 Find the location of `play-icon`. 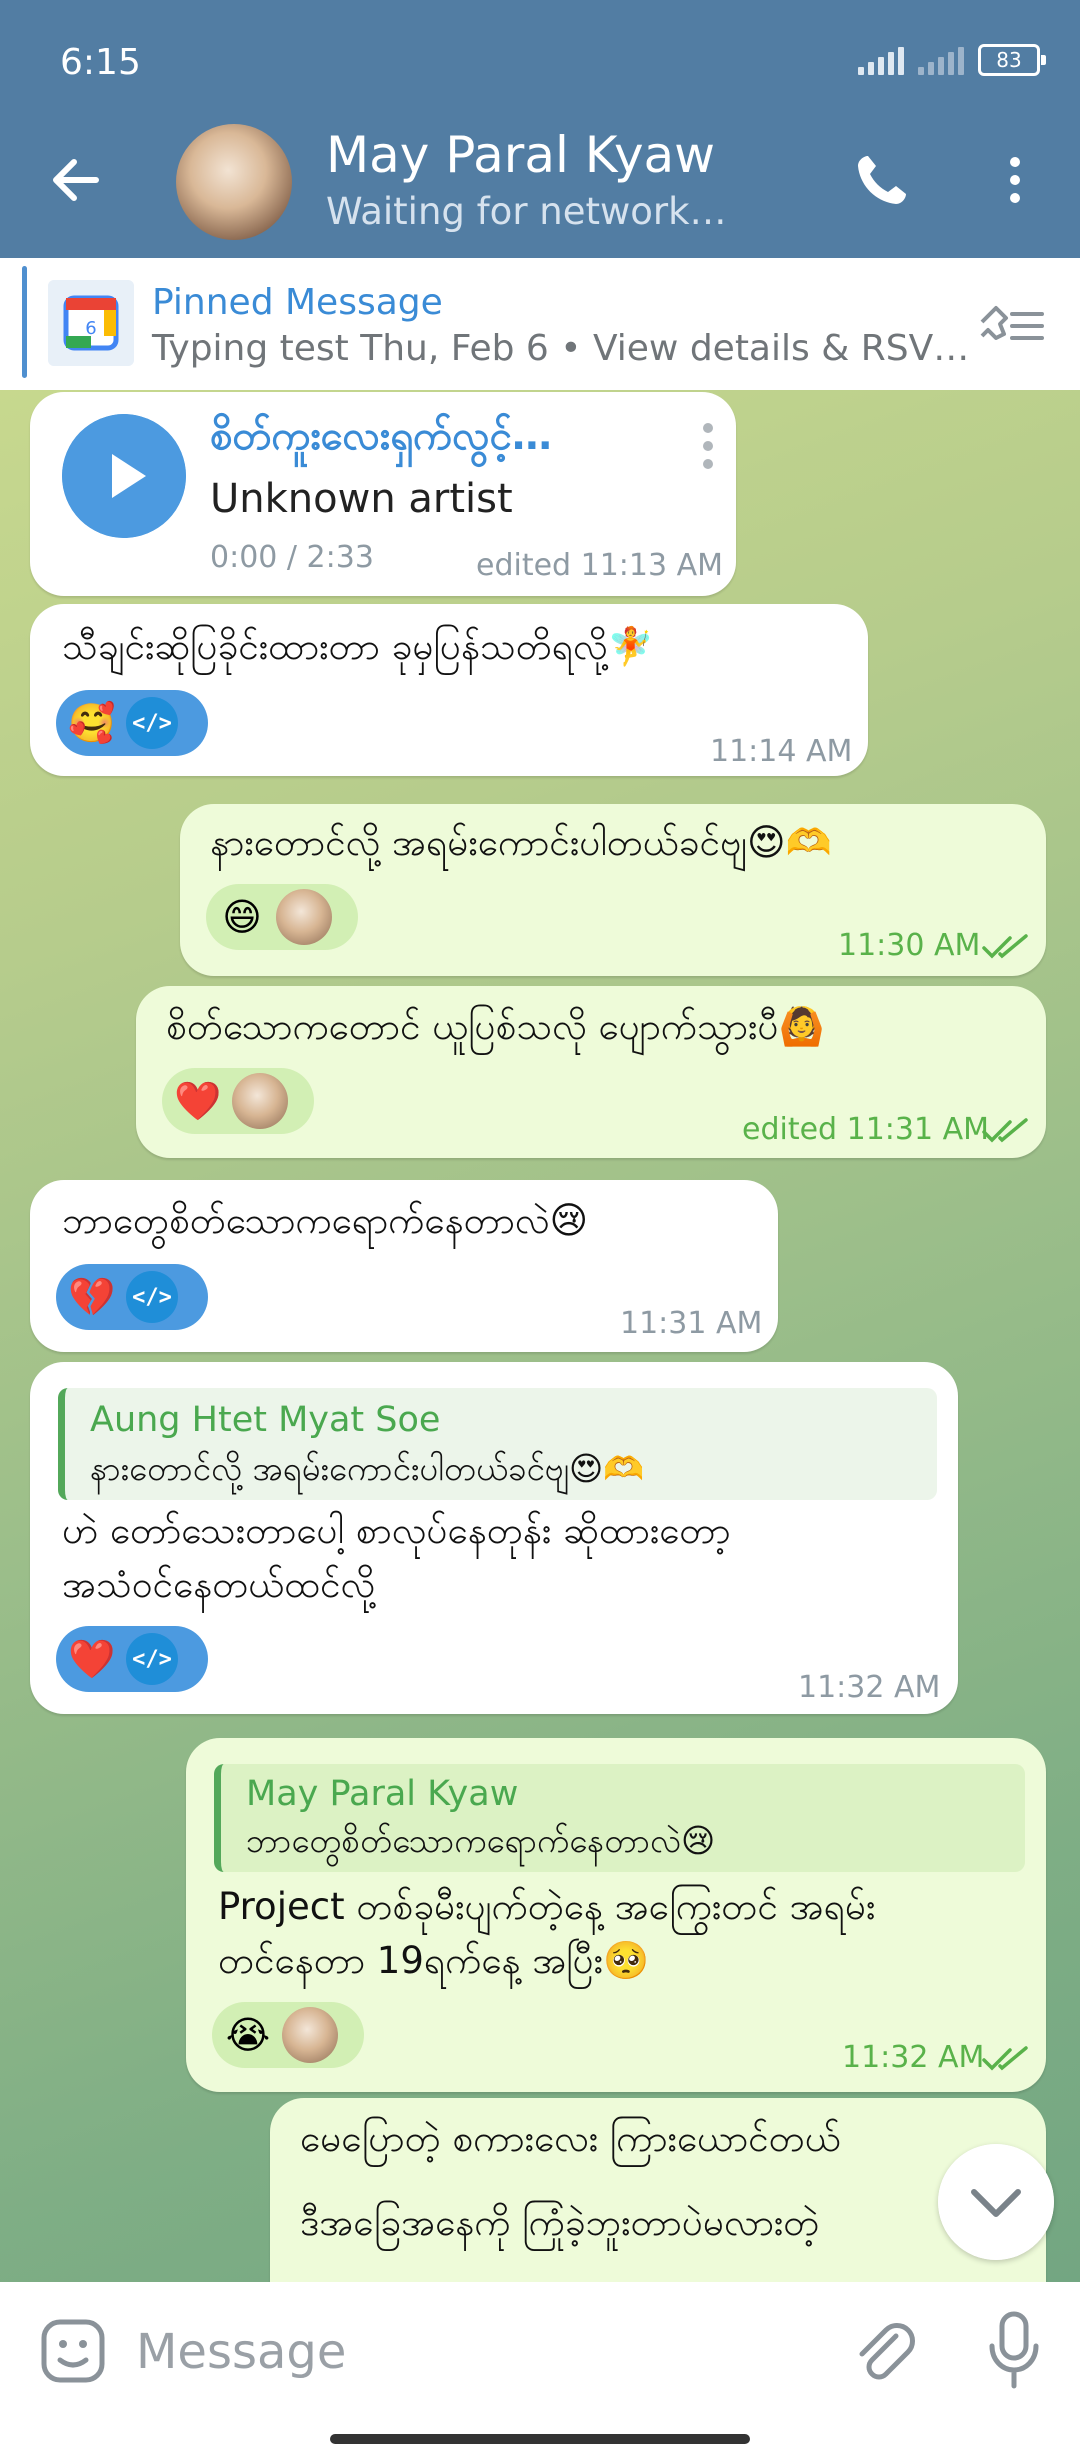

play-icon is located at coordinates (124, 476).